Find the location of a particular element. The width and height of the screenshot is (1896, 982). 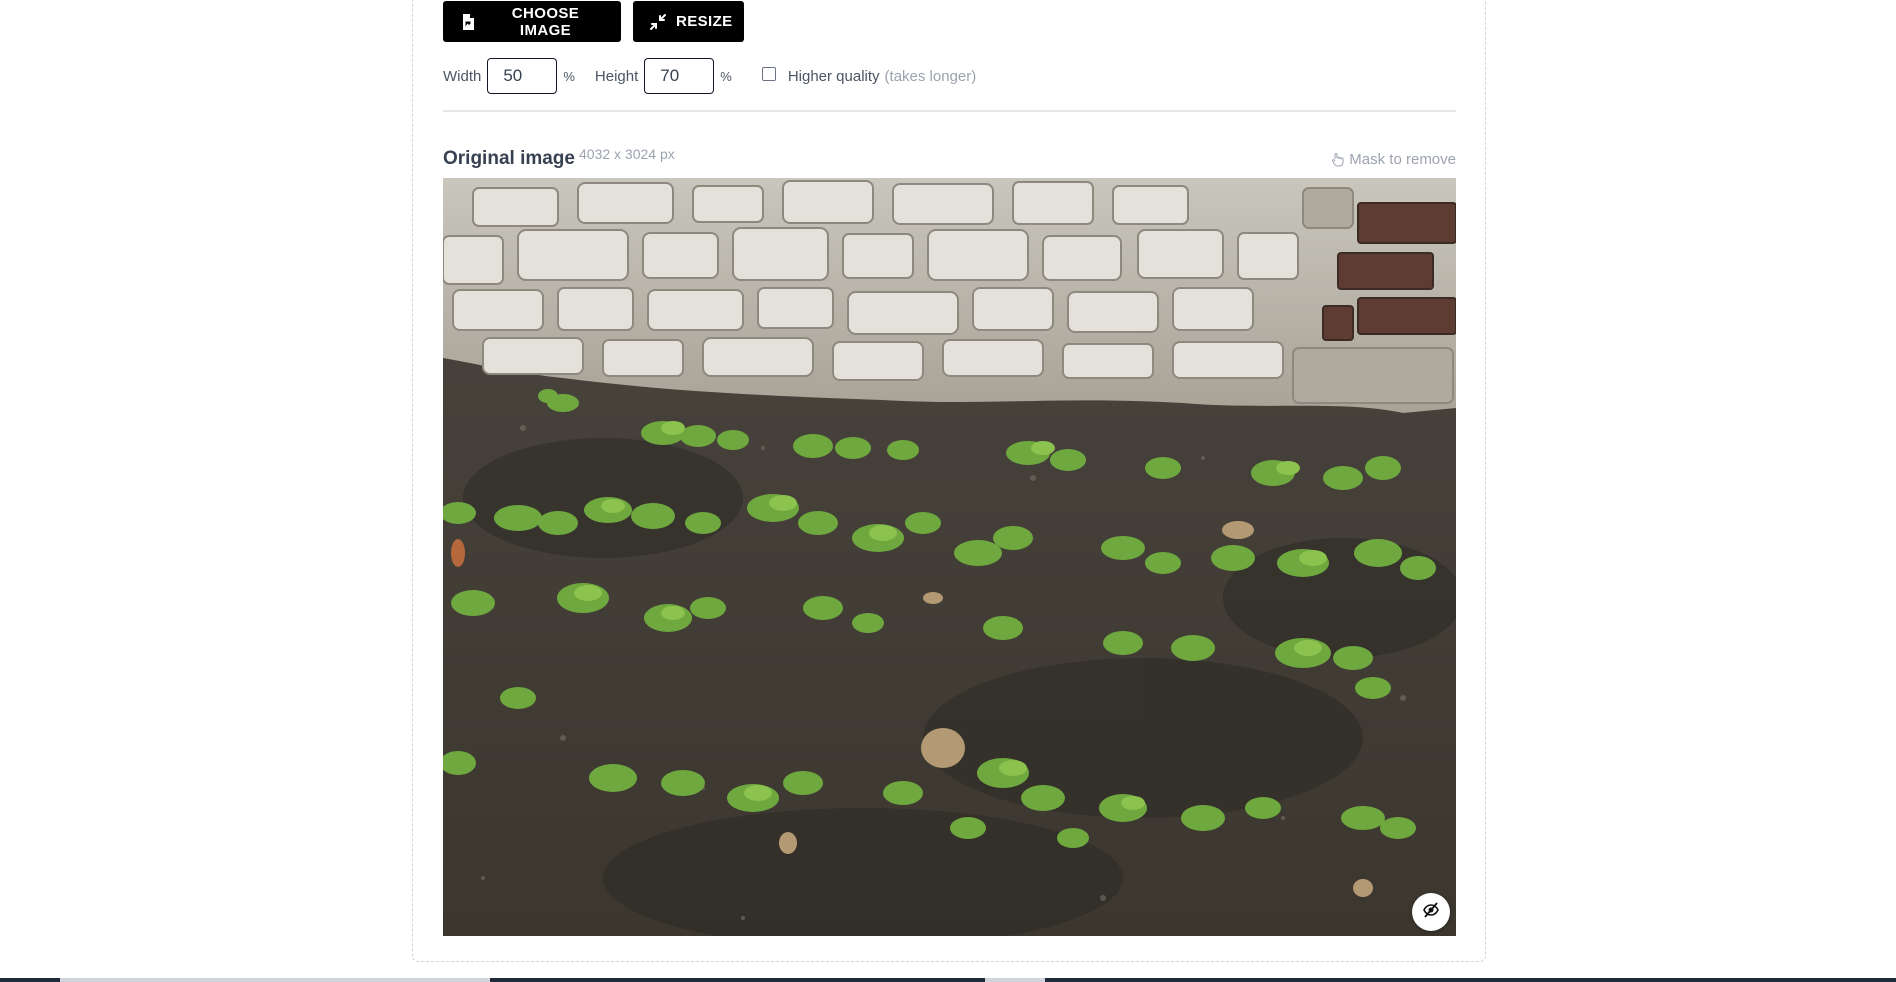

width-input is located at coordinates (522, 76).